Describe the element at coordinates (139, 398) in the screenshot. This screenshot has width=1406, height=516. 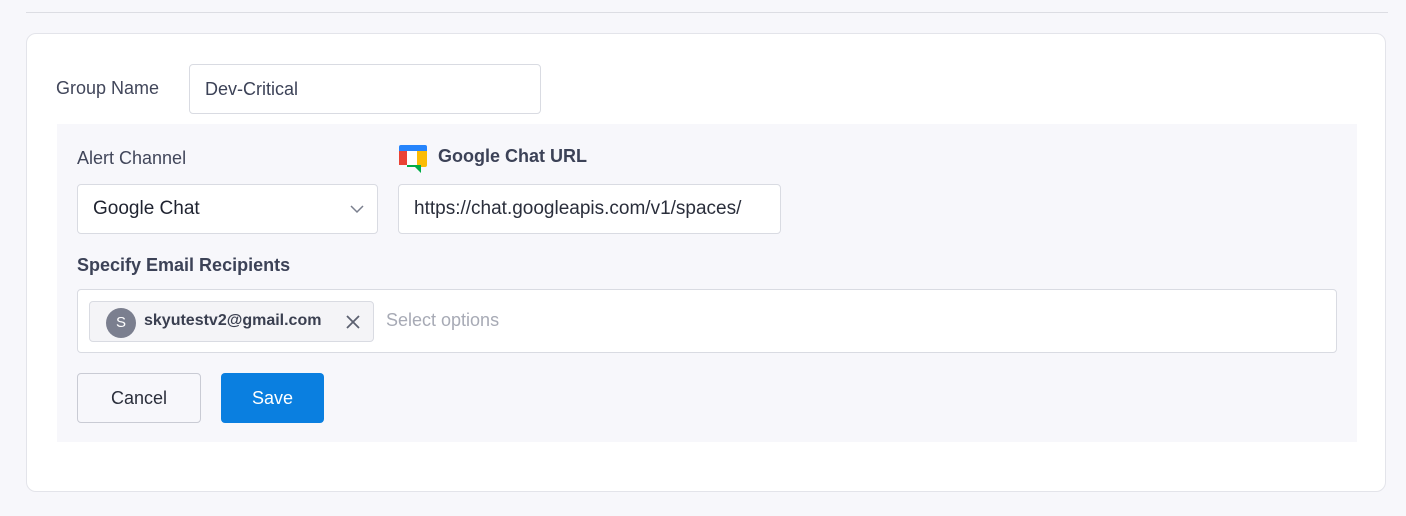
I see `cancel-button: Cancel` at that location.